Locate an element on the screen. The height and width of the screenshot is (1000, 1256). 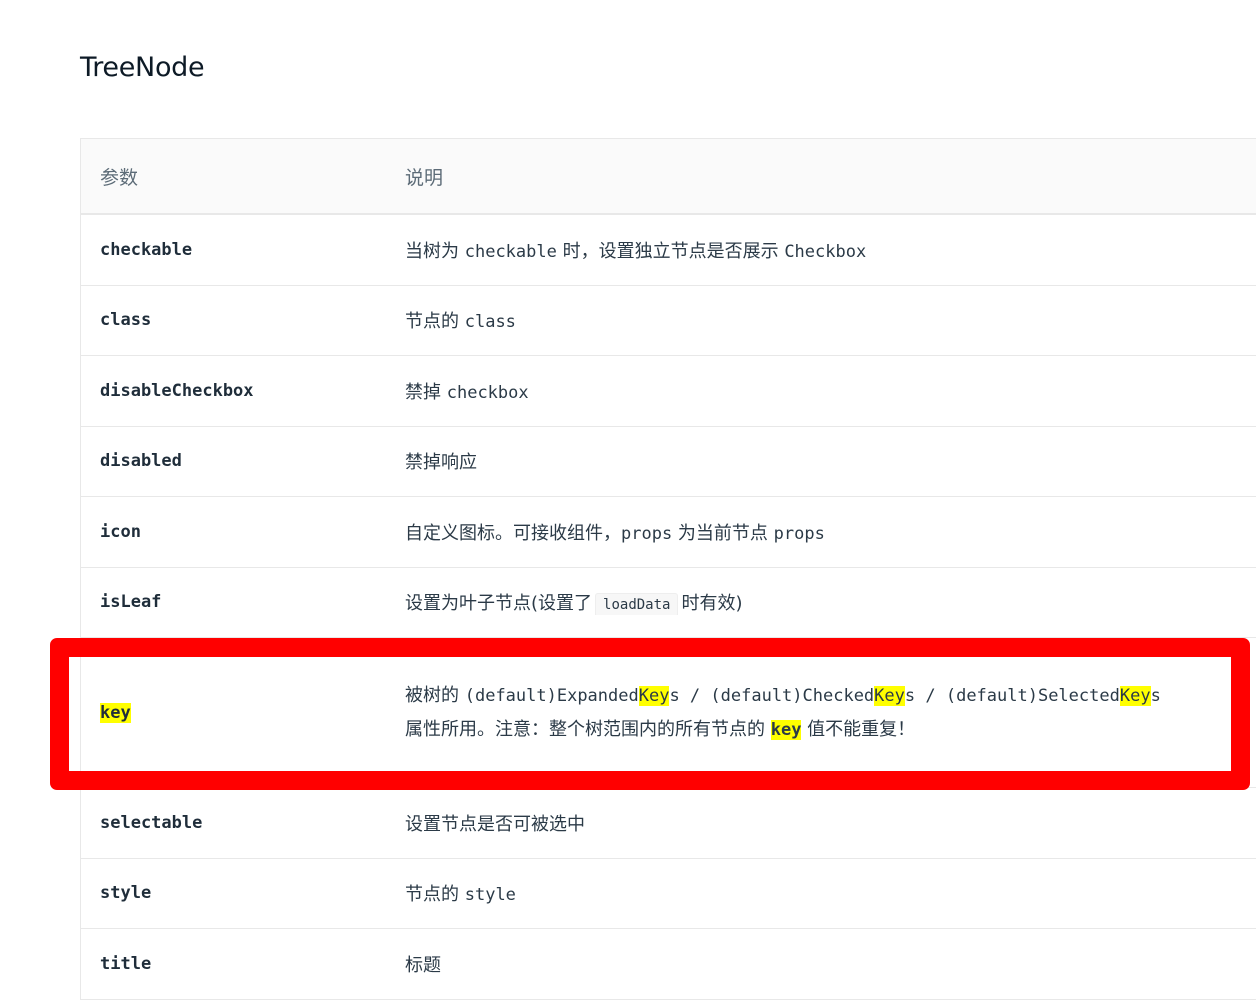
param-isleaf: isLeaf is located at coordinates (131, 602).